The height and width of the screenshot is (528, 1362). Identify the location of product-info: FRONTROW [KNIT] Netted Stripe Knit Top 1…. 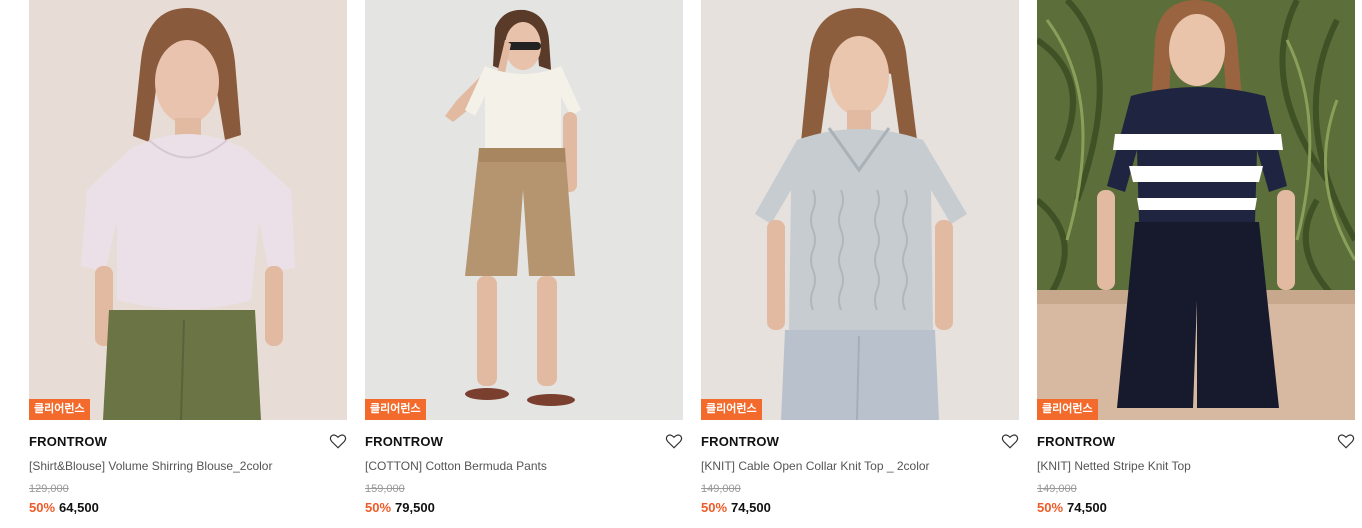
(1196, 468).